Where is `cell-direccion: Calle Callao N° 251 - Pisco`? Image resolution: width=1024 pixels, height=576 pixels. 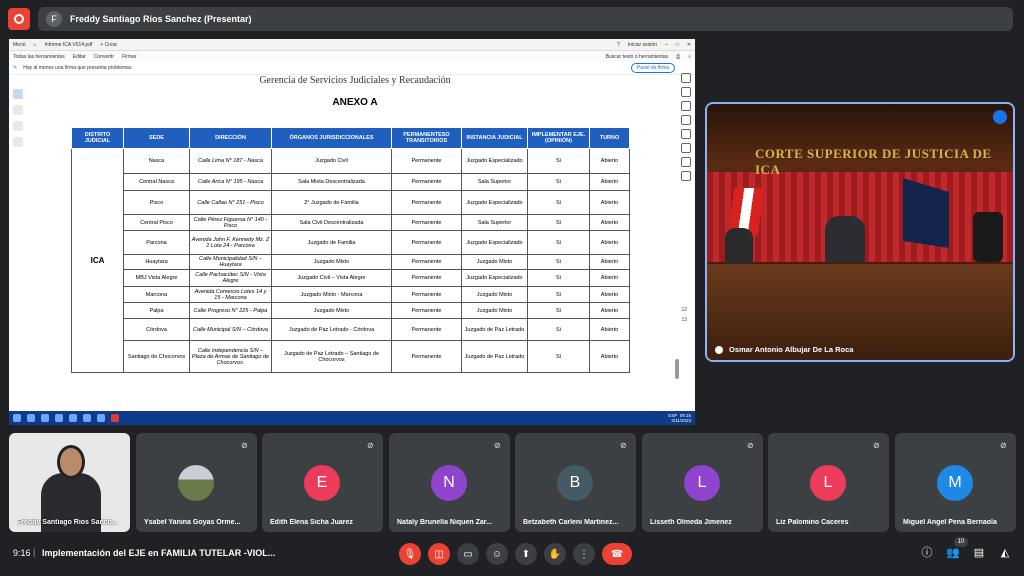
cell-direccion: Calle Callao N° 251 - Pisco is located at coordinates (230, 202).